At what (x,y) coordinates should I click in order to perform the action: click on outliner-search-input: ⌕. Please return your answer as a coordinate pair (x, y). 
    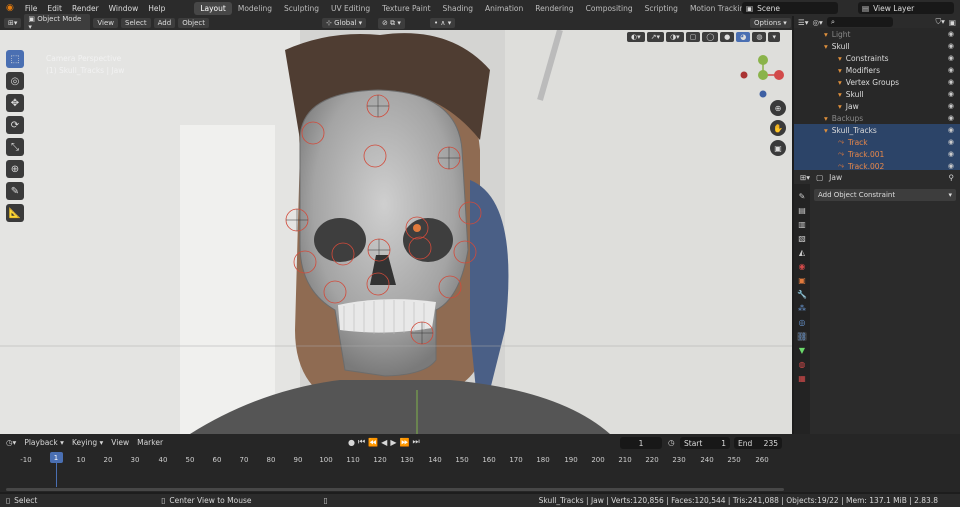
    Looking at the image, I should click on (859, 22).